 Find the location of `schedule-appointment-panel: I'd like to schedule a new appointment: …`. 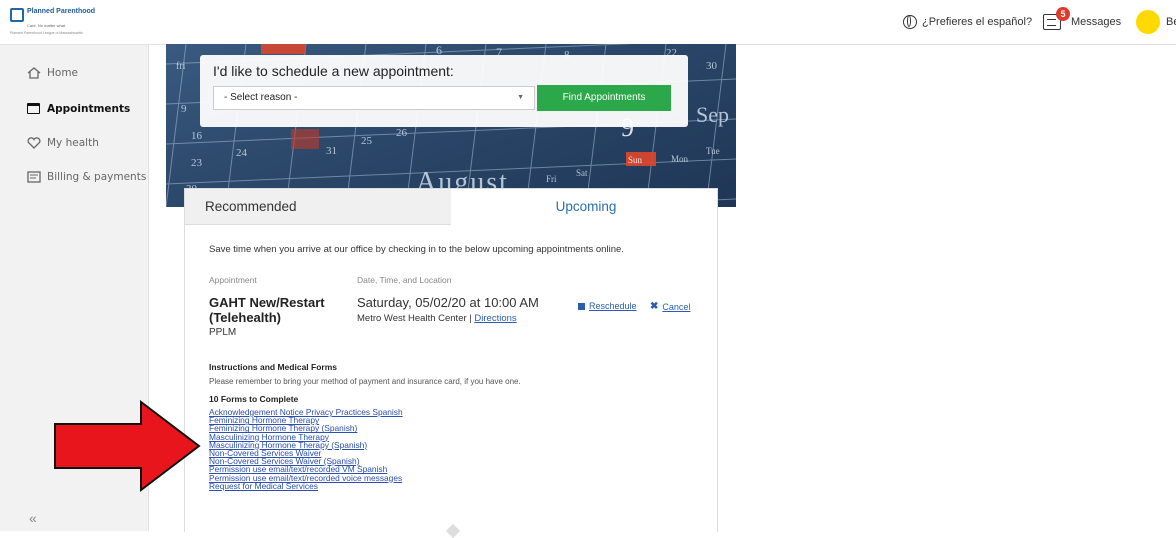

schedule-appointment-panel: I'd like to schedule a new appointment: … is located at coordinates (444, 91).